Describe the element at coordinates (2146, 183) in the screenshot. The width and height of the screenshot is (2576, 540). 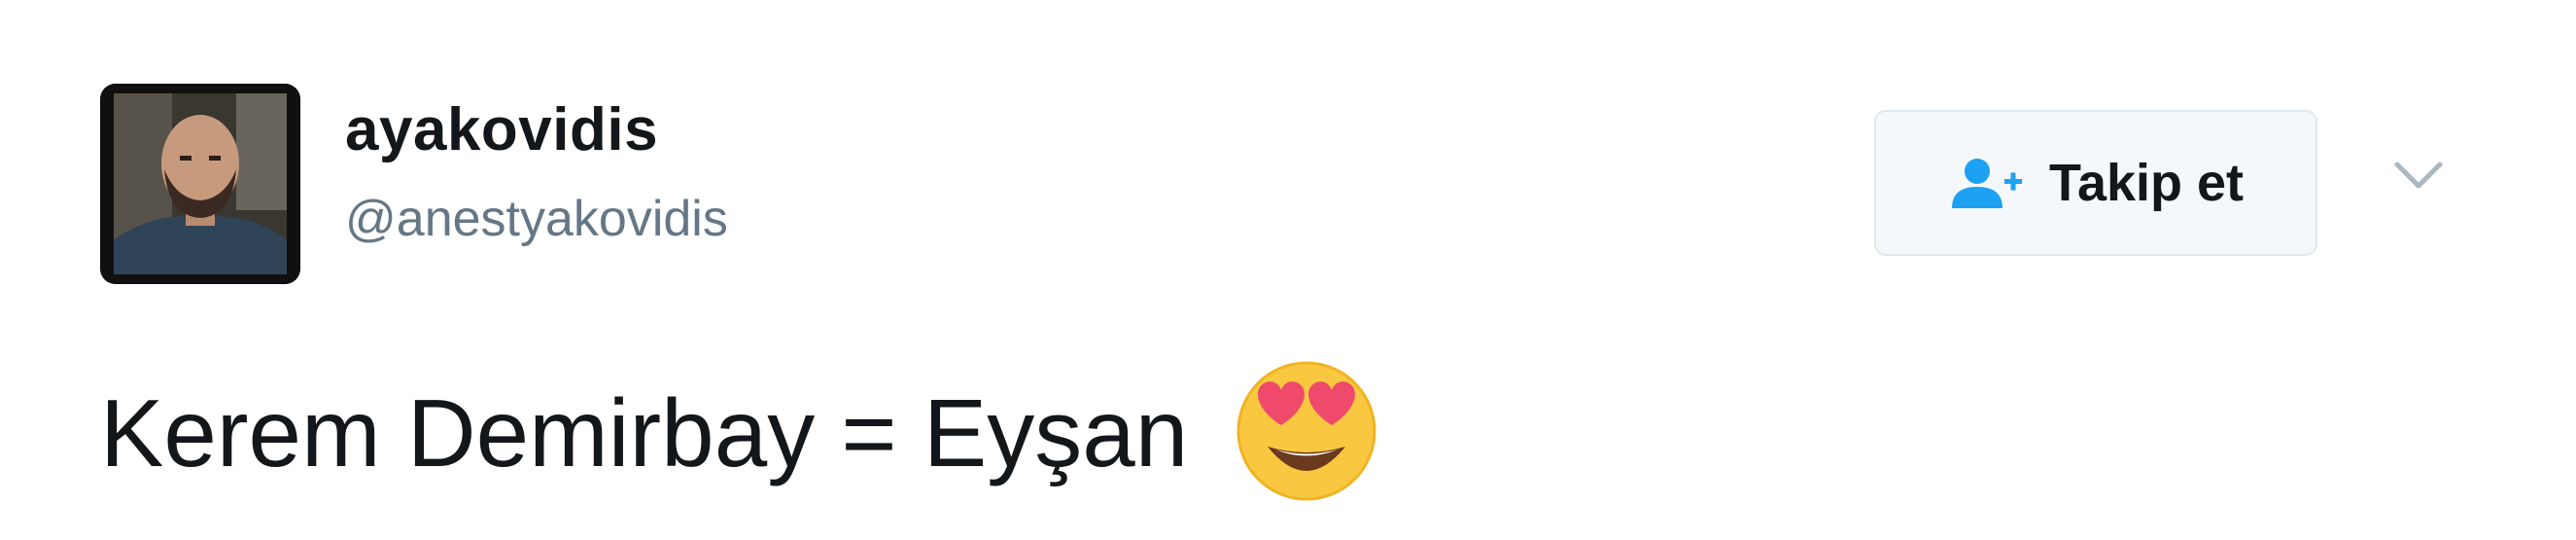
I see `follow-label: Takip et` at that location.